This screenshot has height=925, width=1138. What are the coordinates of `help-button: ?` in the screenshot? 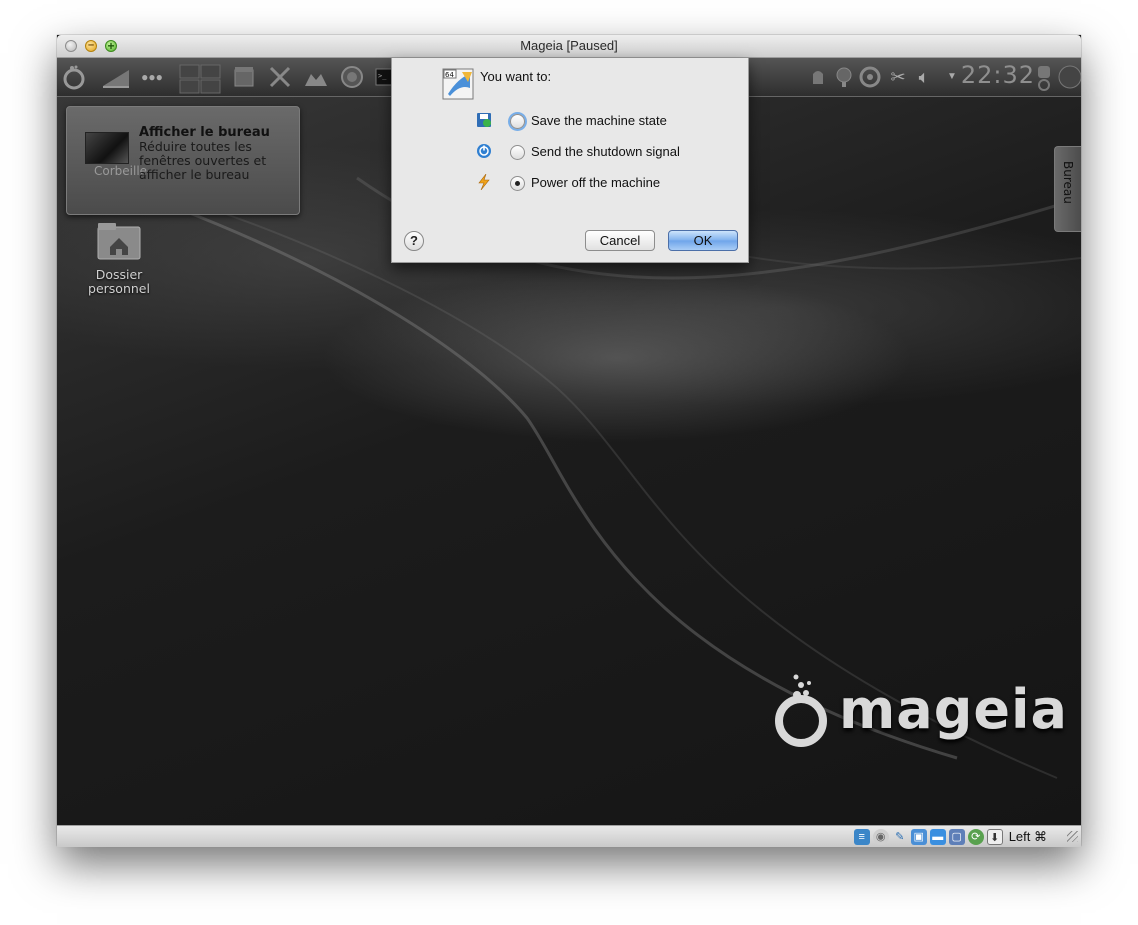 It's located at (414, 241).